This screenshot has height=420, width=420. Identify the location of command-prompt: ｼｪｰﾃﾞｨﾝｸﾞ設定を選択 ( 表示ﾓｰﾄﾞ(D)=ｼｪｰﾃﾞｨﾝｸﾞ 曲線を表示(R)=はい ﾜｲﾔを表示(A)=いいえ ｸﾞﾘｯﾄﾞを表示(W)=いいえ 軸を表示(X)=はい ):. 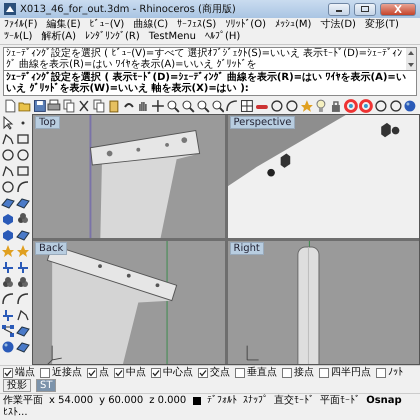
(210, 83).